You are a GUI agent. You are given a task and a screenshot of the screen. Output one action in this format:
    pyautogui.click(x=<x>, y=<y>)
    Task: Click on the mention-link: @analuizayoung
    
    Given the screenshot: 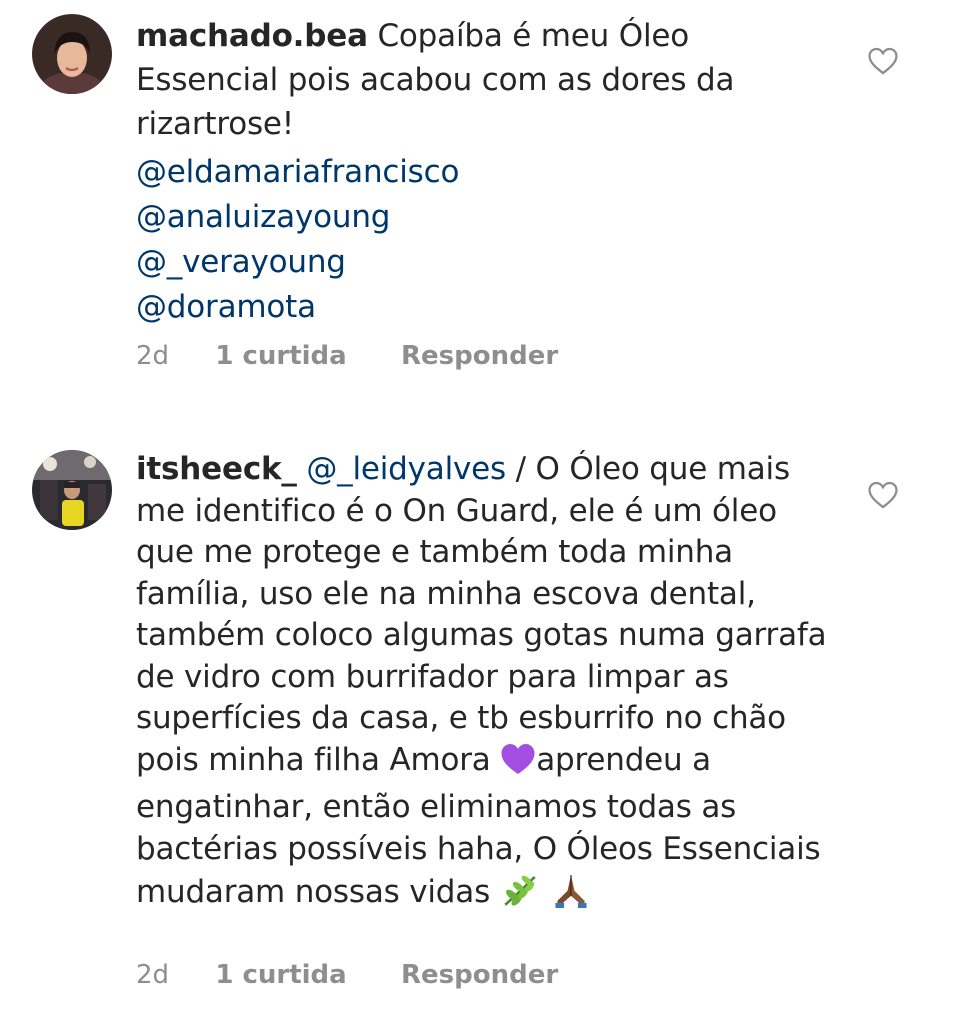 What is the action you would take?
    pyautogui.click(x=486, y=217)
    